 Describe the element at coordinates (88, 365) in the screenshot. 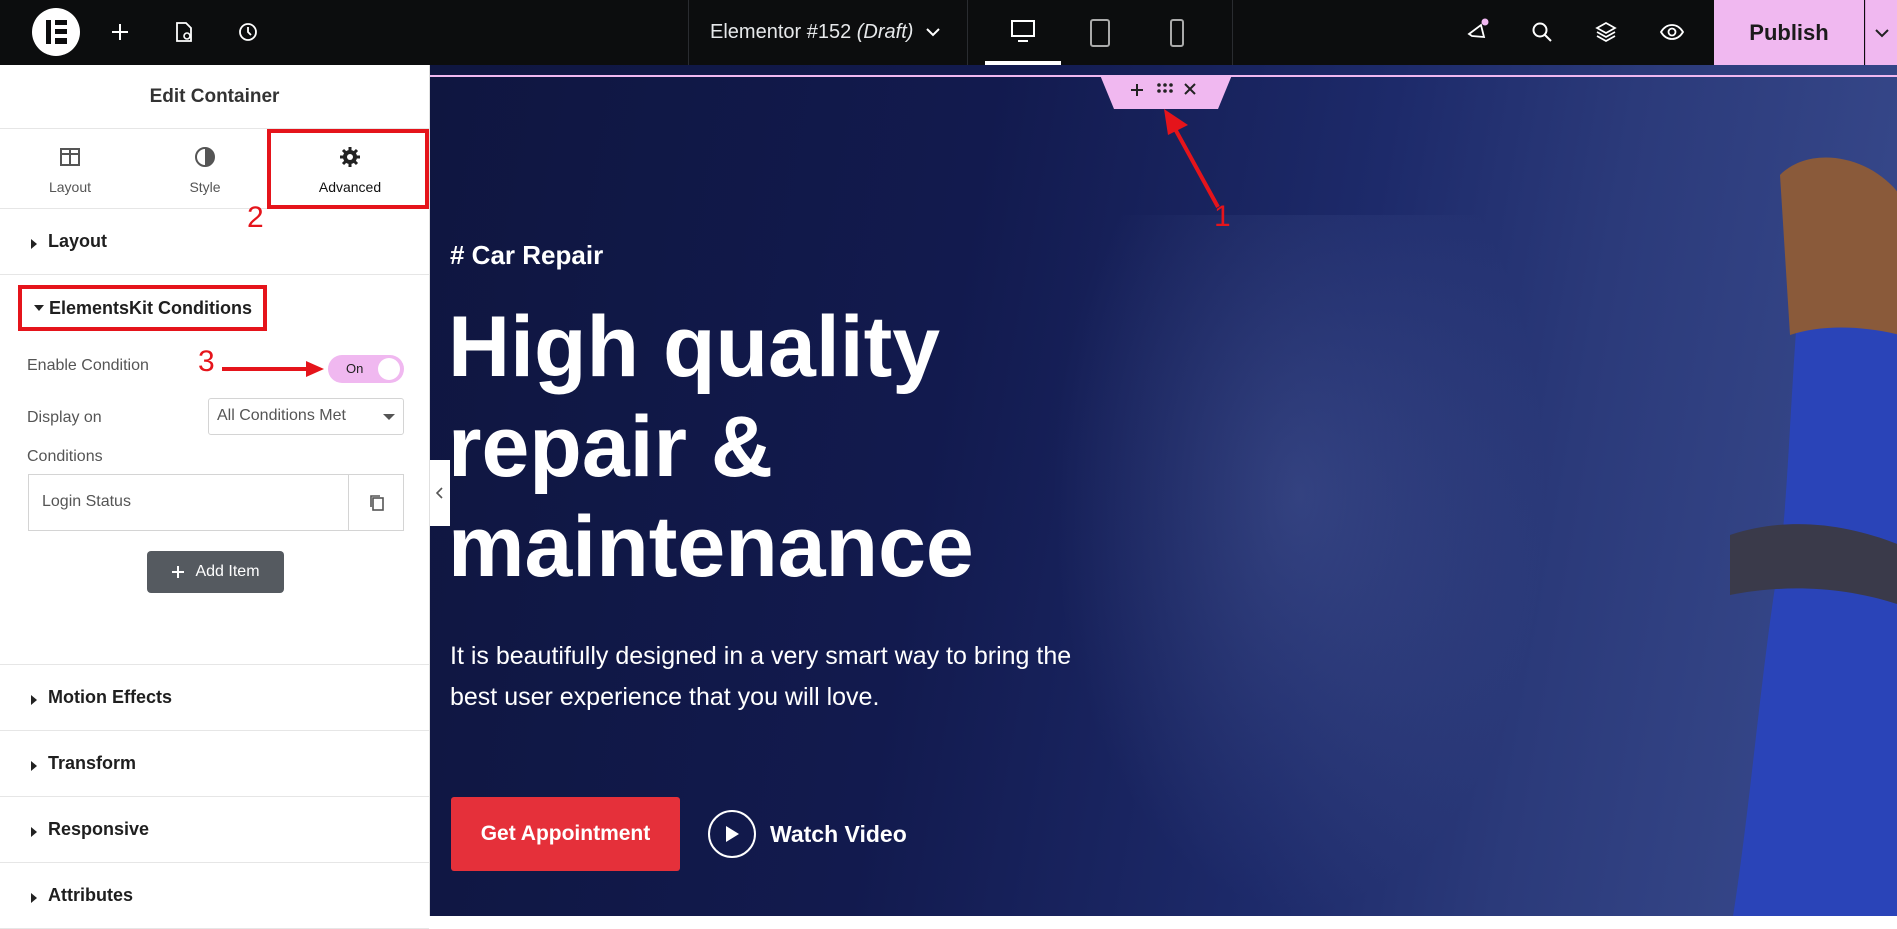

I see `enable-condition-label: Enable Condition` at that location.